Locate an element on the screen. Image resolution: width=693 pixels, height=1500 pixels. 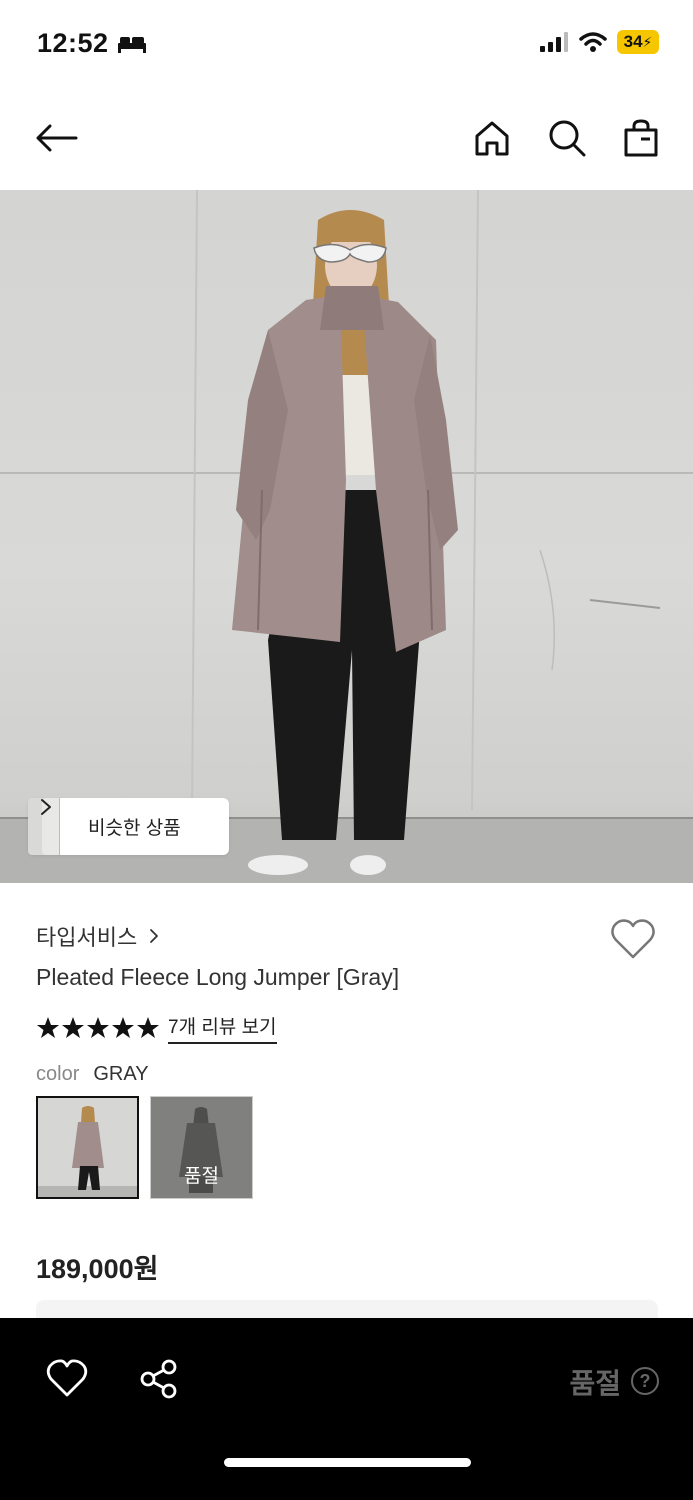
view-reviews-link: 7개 리뷰 보기 is located at coordinates (222, 1028).